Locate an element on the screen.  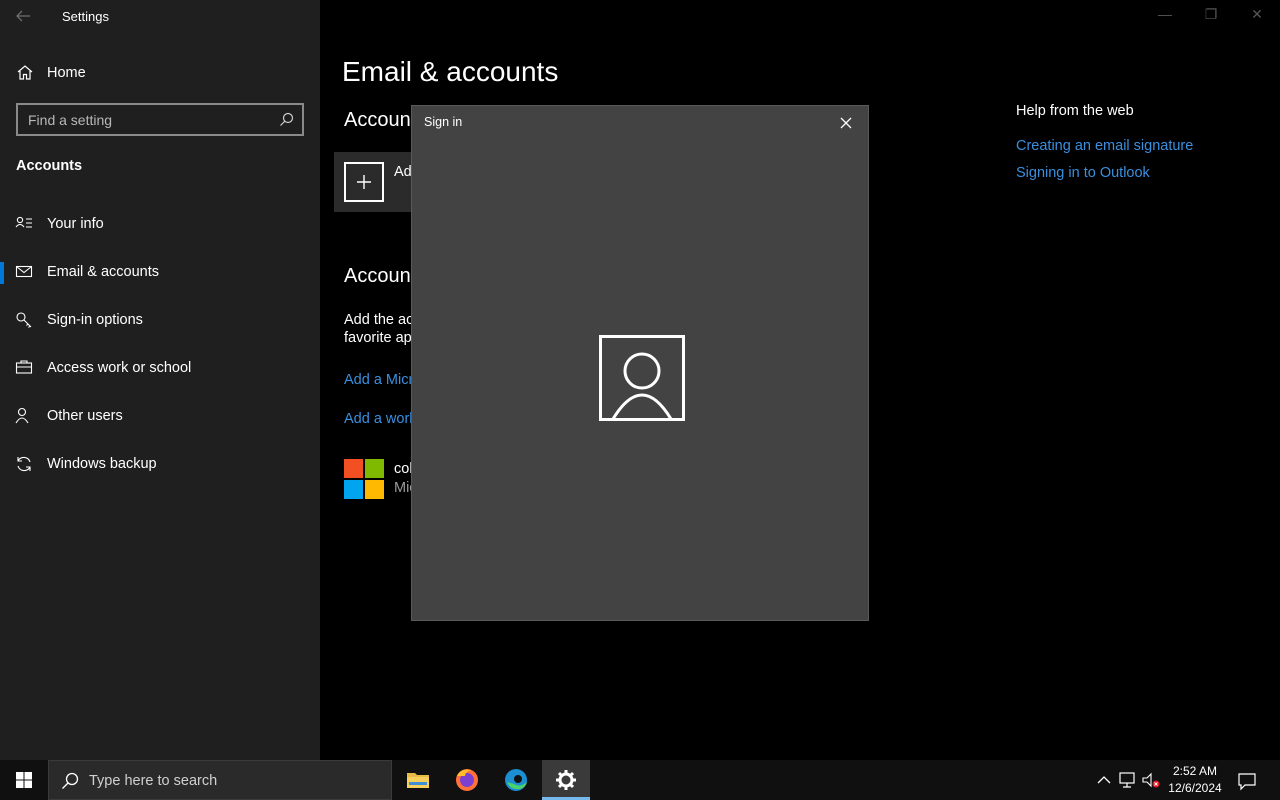
sidebar-item-label: Email & accounts is located at coordinates (103, 272).